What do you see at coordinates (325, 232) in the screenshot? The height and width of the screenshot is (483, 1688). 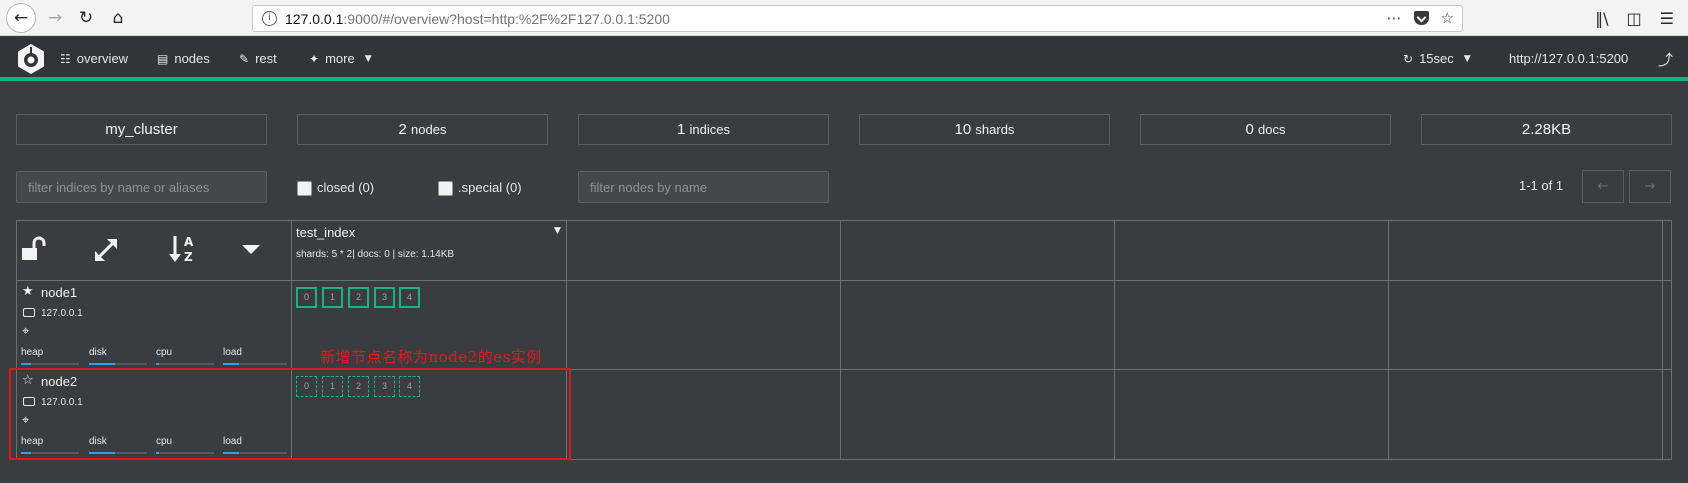 I see `index-name: test_index` at bounding box center [325, 232].